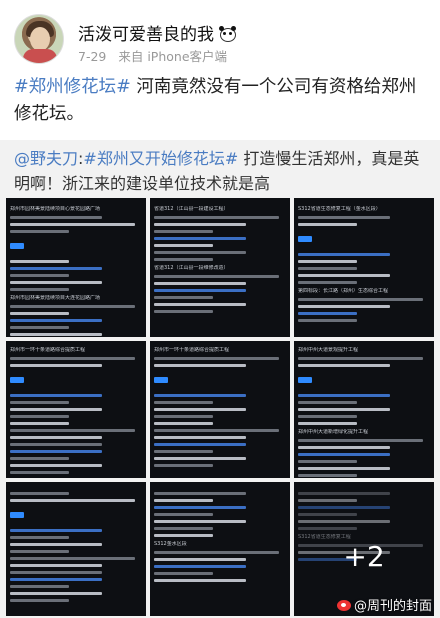  What do you see at coordinates (339, 209) in the screenshot?
I see `image-title-text: S312省道生态修复工程（金水区段）` at bounding box center [339, 209].